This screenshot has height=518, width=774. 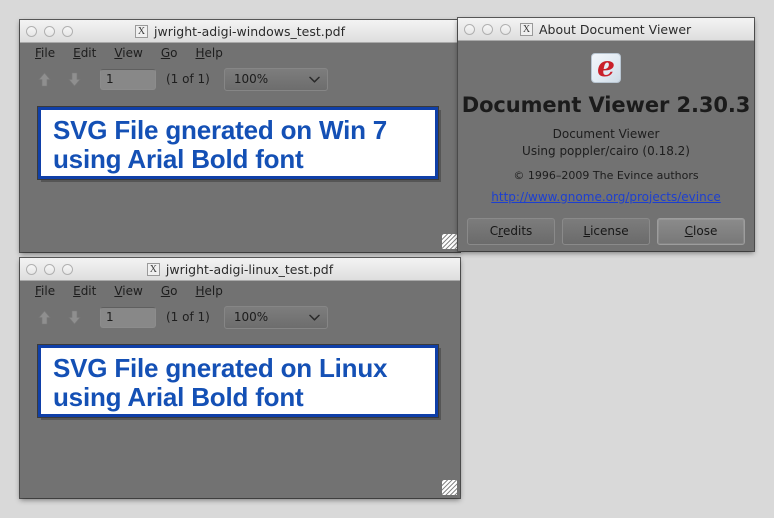 I want to click on application-title: Document Viewer 2.30.3, so click(x=606, y=105).